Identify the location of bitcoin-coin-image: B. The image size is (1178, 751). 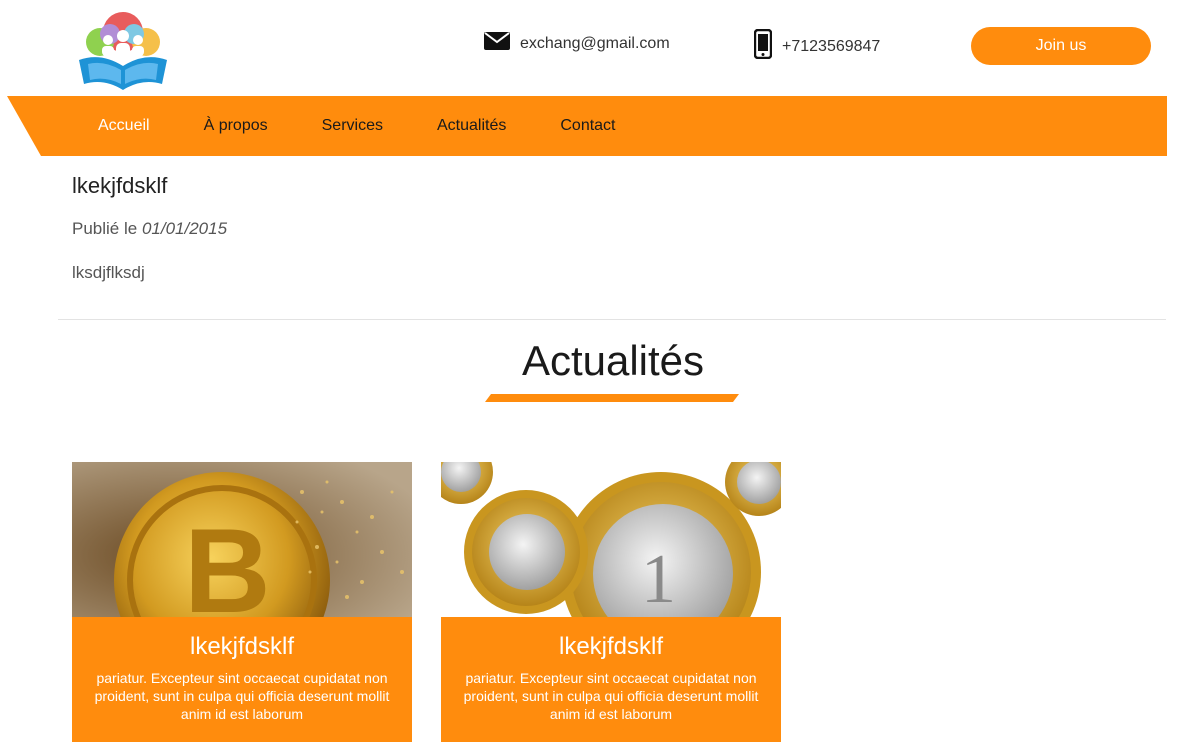
(242, 539).